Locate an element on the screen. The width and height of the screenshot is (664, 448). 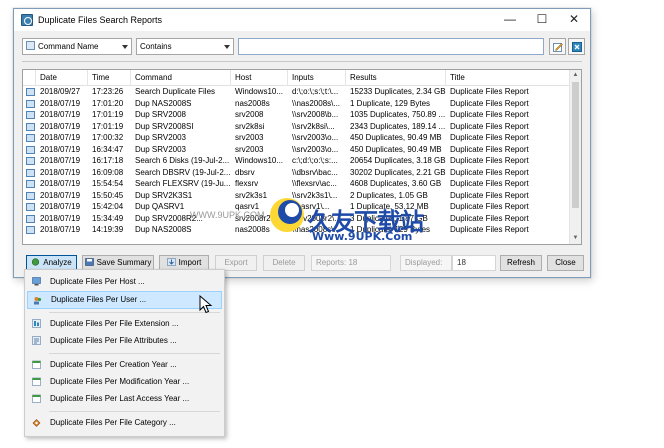
export-label: Export is located at coordinates (236, 262).